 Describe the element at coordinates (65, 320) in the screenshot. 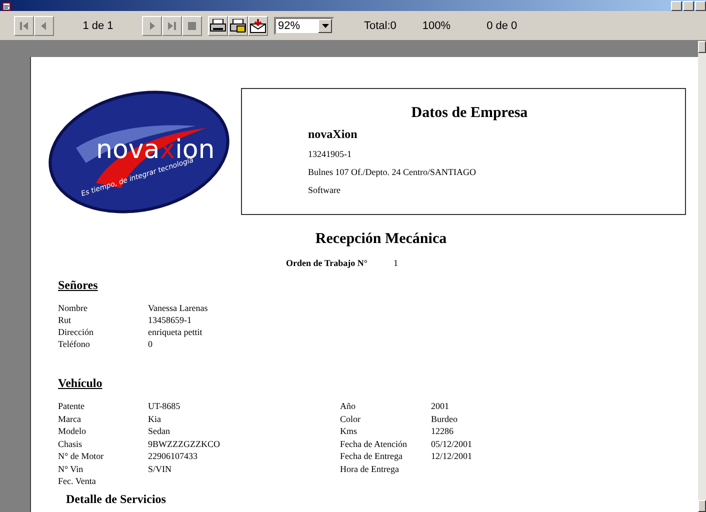

I see `field-label: Rut` at that location.